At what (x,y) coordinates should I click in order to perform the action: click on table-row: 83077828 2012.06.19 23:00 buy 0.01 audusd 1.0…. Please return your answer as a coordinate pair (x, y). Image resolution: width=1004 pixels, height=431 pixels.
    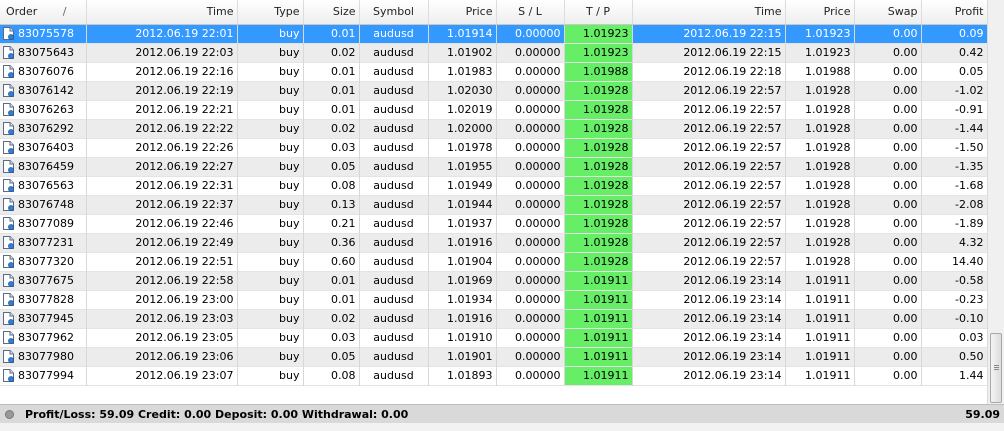
    Looking at the image, I should click on (494, 299).